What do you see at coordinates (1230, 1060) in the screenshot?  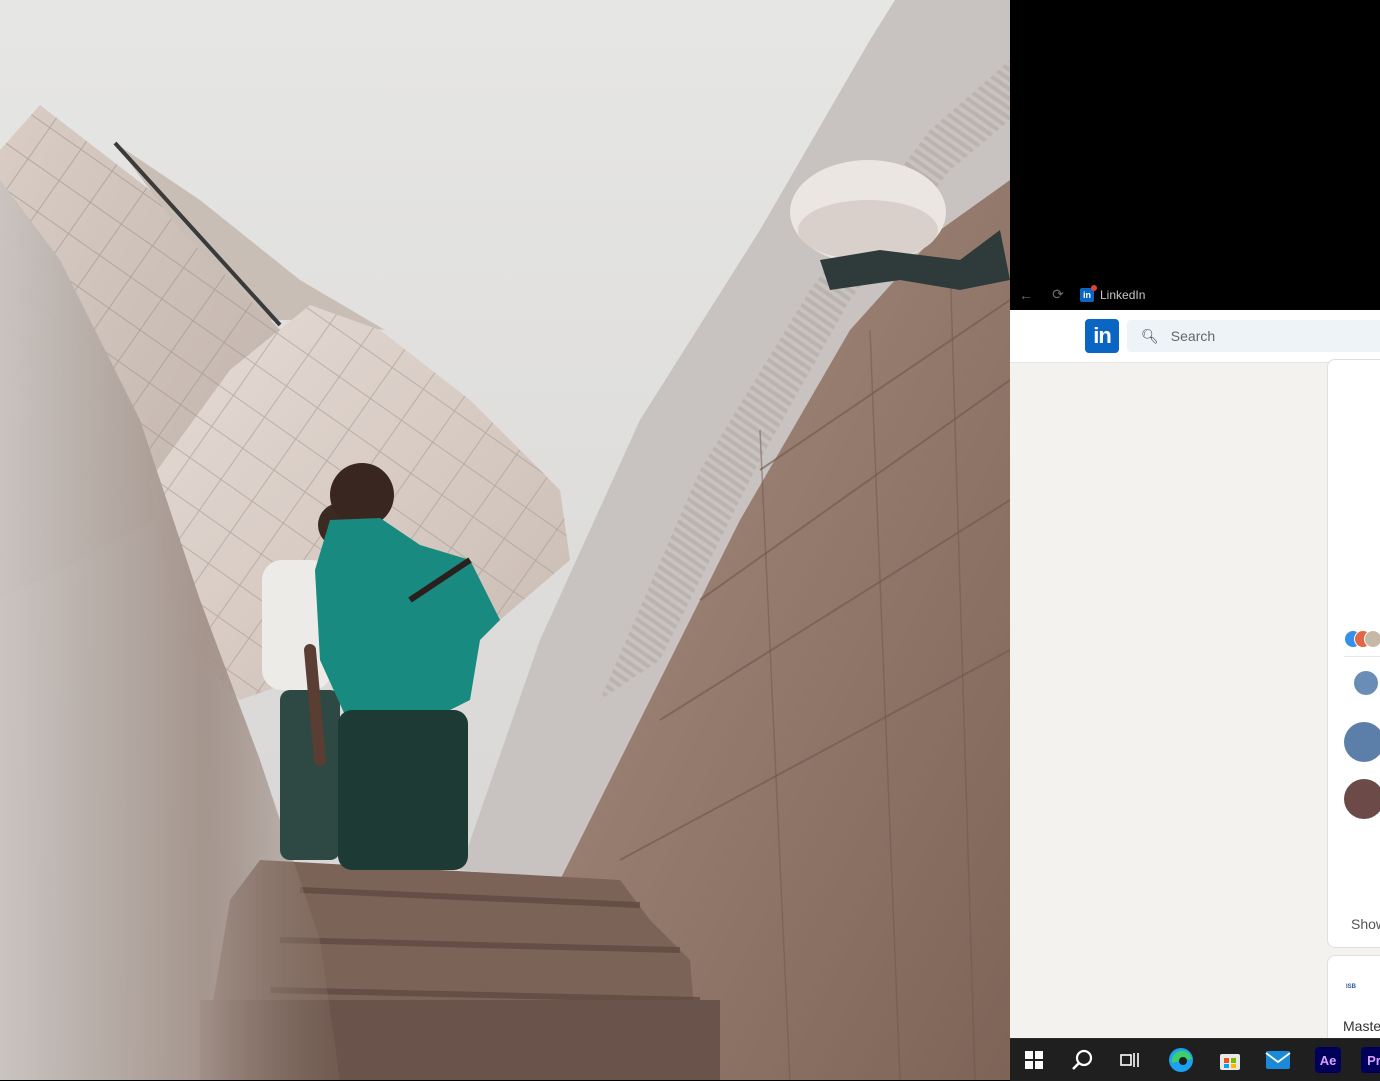 I see `store-icon` at bounding box center [1230, 1060].